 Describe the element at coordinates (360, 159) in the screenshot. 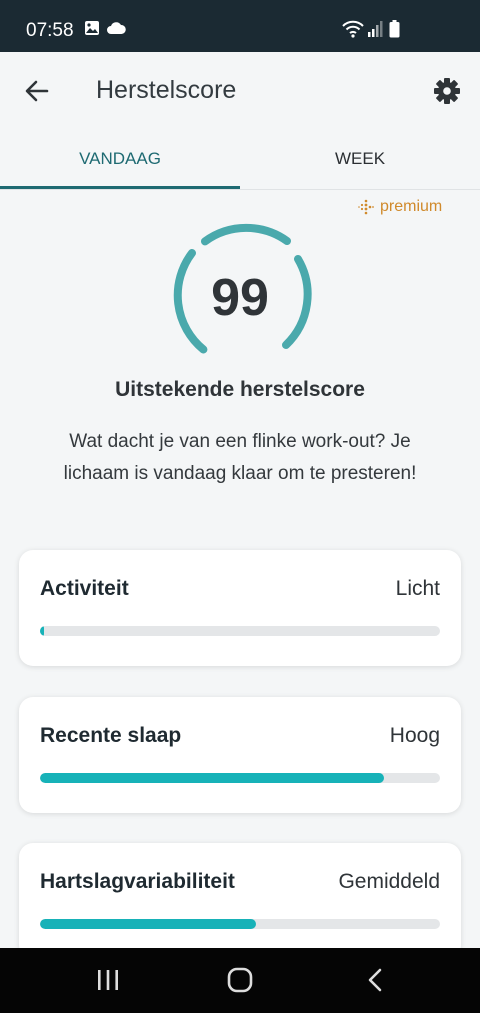

I see `tab-week: WEEK` at that location.